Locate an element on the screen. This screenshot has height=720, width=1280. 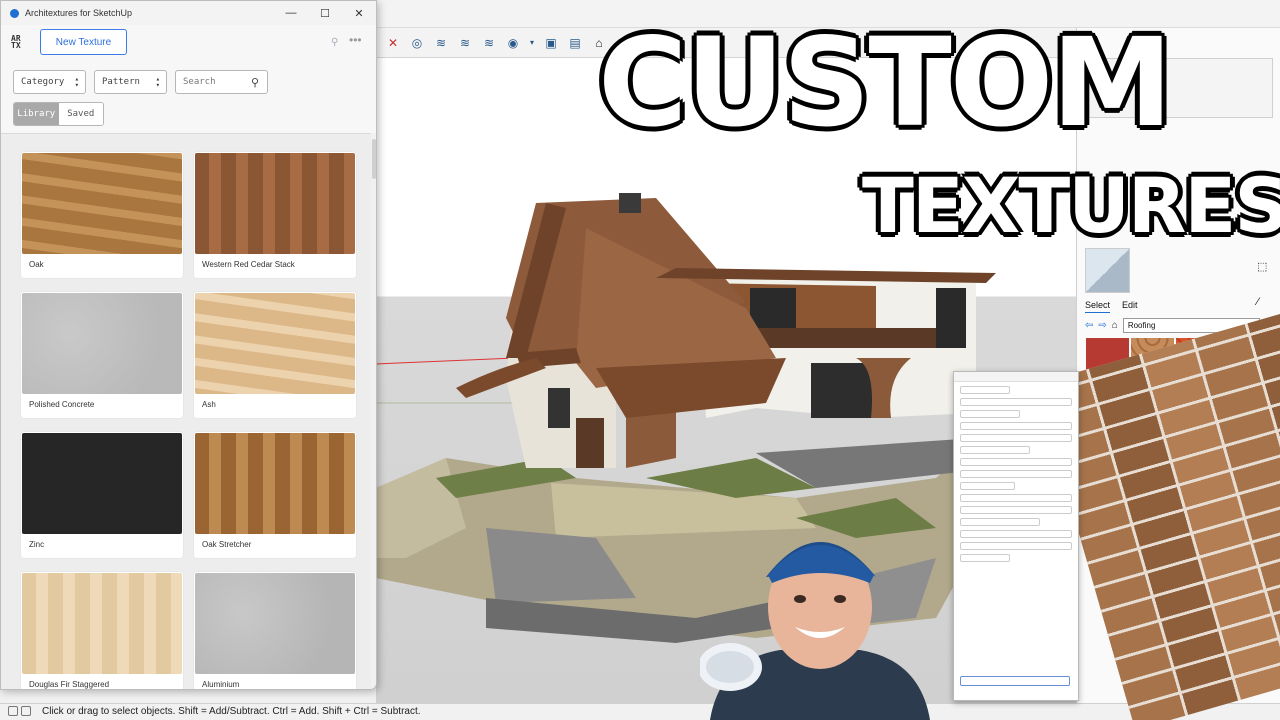
texture-card: Oak is located at coordinates (102, 215).